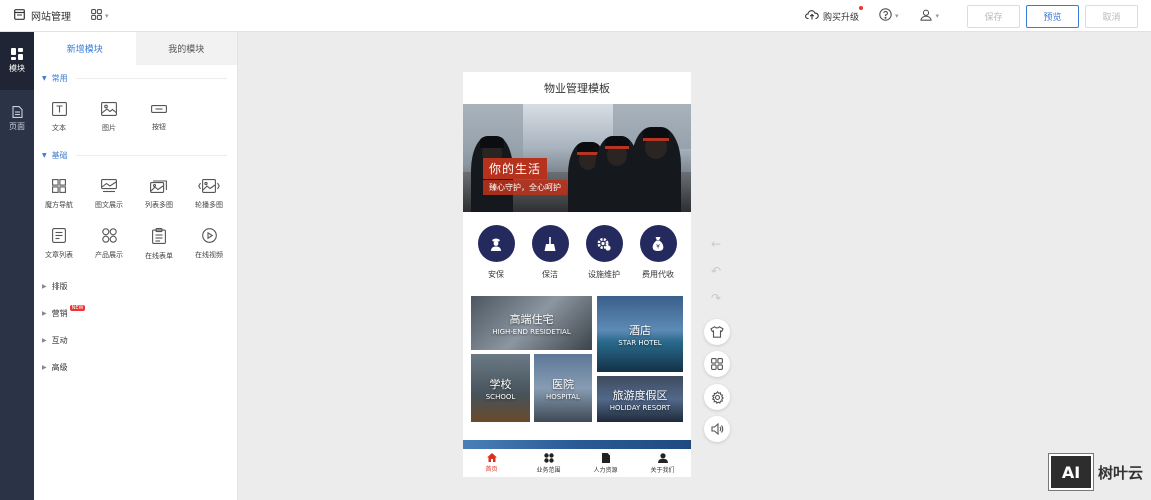  What do you see at coordinates (59, 244) in the screenshot?
I see `module-article-list: 文章列表` at bounding box center [59, 244].